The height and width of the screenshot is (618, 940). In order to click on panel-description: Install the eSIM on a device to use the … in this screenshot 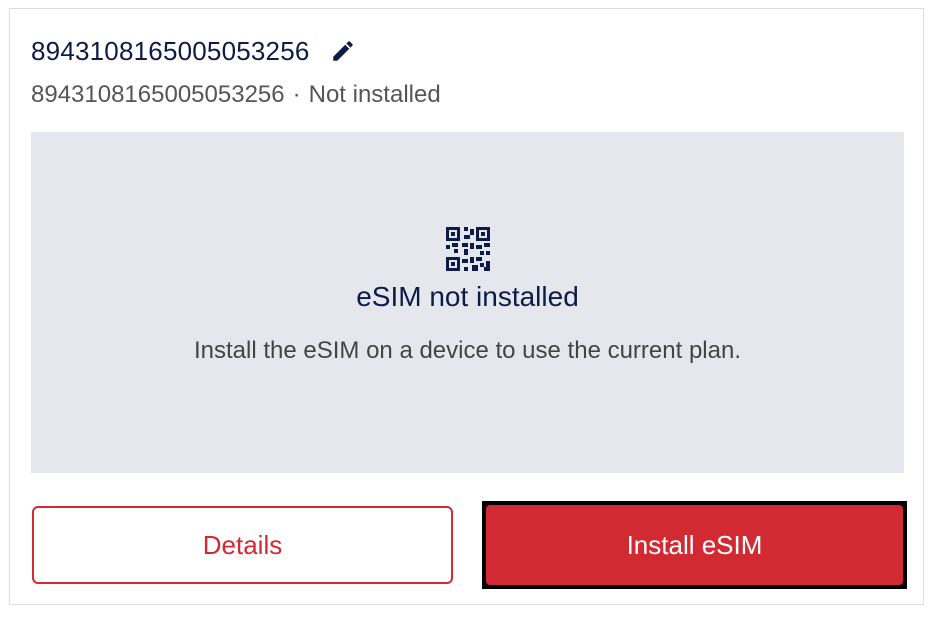, I will do `click(467, 350)`.